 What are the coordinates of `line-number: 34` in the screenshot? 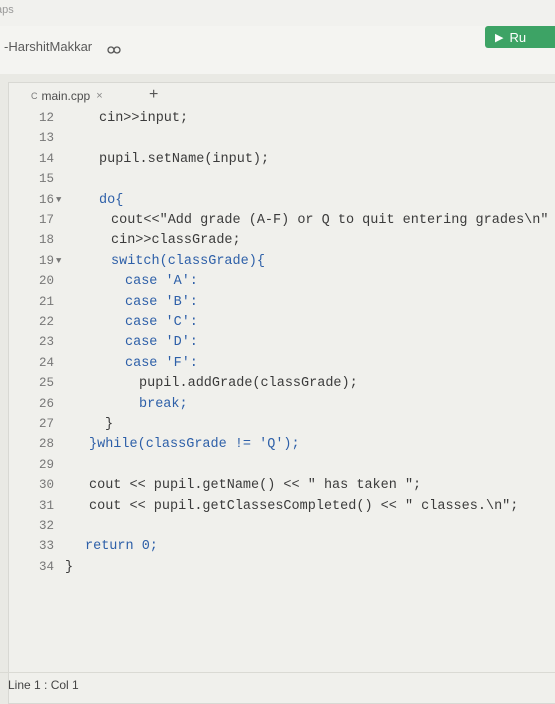 It's located at (46, 566).